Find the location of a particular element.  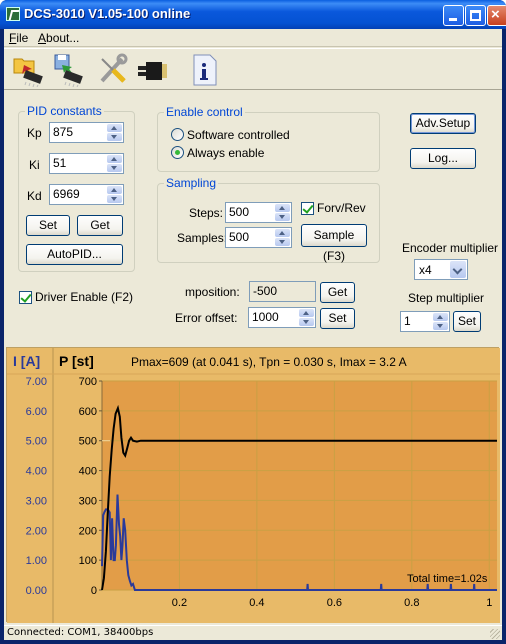

connect-button is located at coordinates (153, 70).